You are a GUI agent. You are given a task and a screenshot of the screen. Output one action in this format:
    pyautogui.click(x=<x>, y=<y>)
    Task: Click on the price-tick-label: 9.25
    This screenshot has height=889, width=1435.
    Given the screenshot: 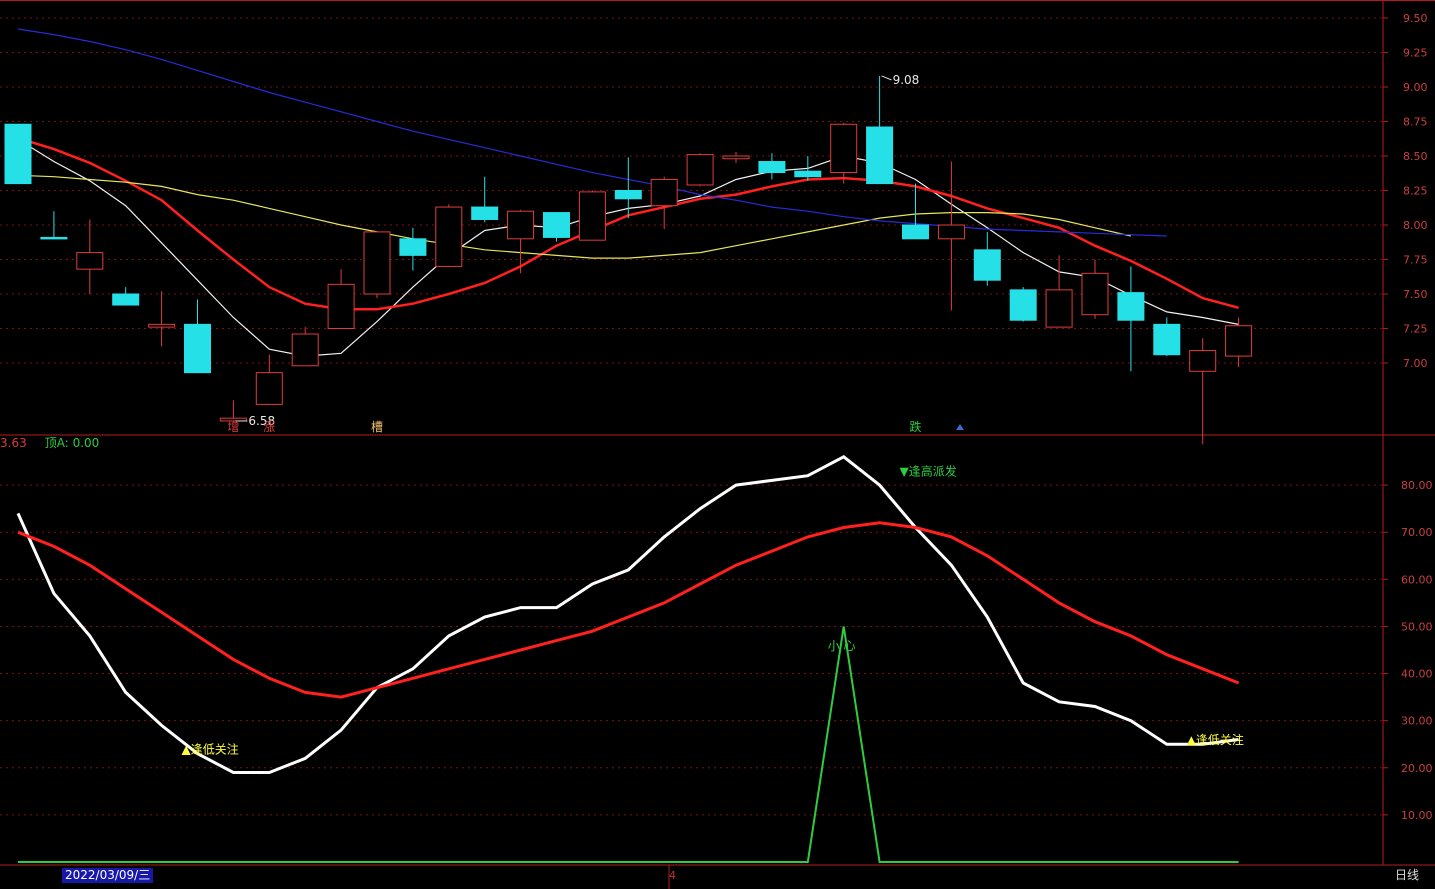 What is the action you would take?
    pyautogui.click(x=1415, y=53)
    